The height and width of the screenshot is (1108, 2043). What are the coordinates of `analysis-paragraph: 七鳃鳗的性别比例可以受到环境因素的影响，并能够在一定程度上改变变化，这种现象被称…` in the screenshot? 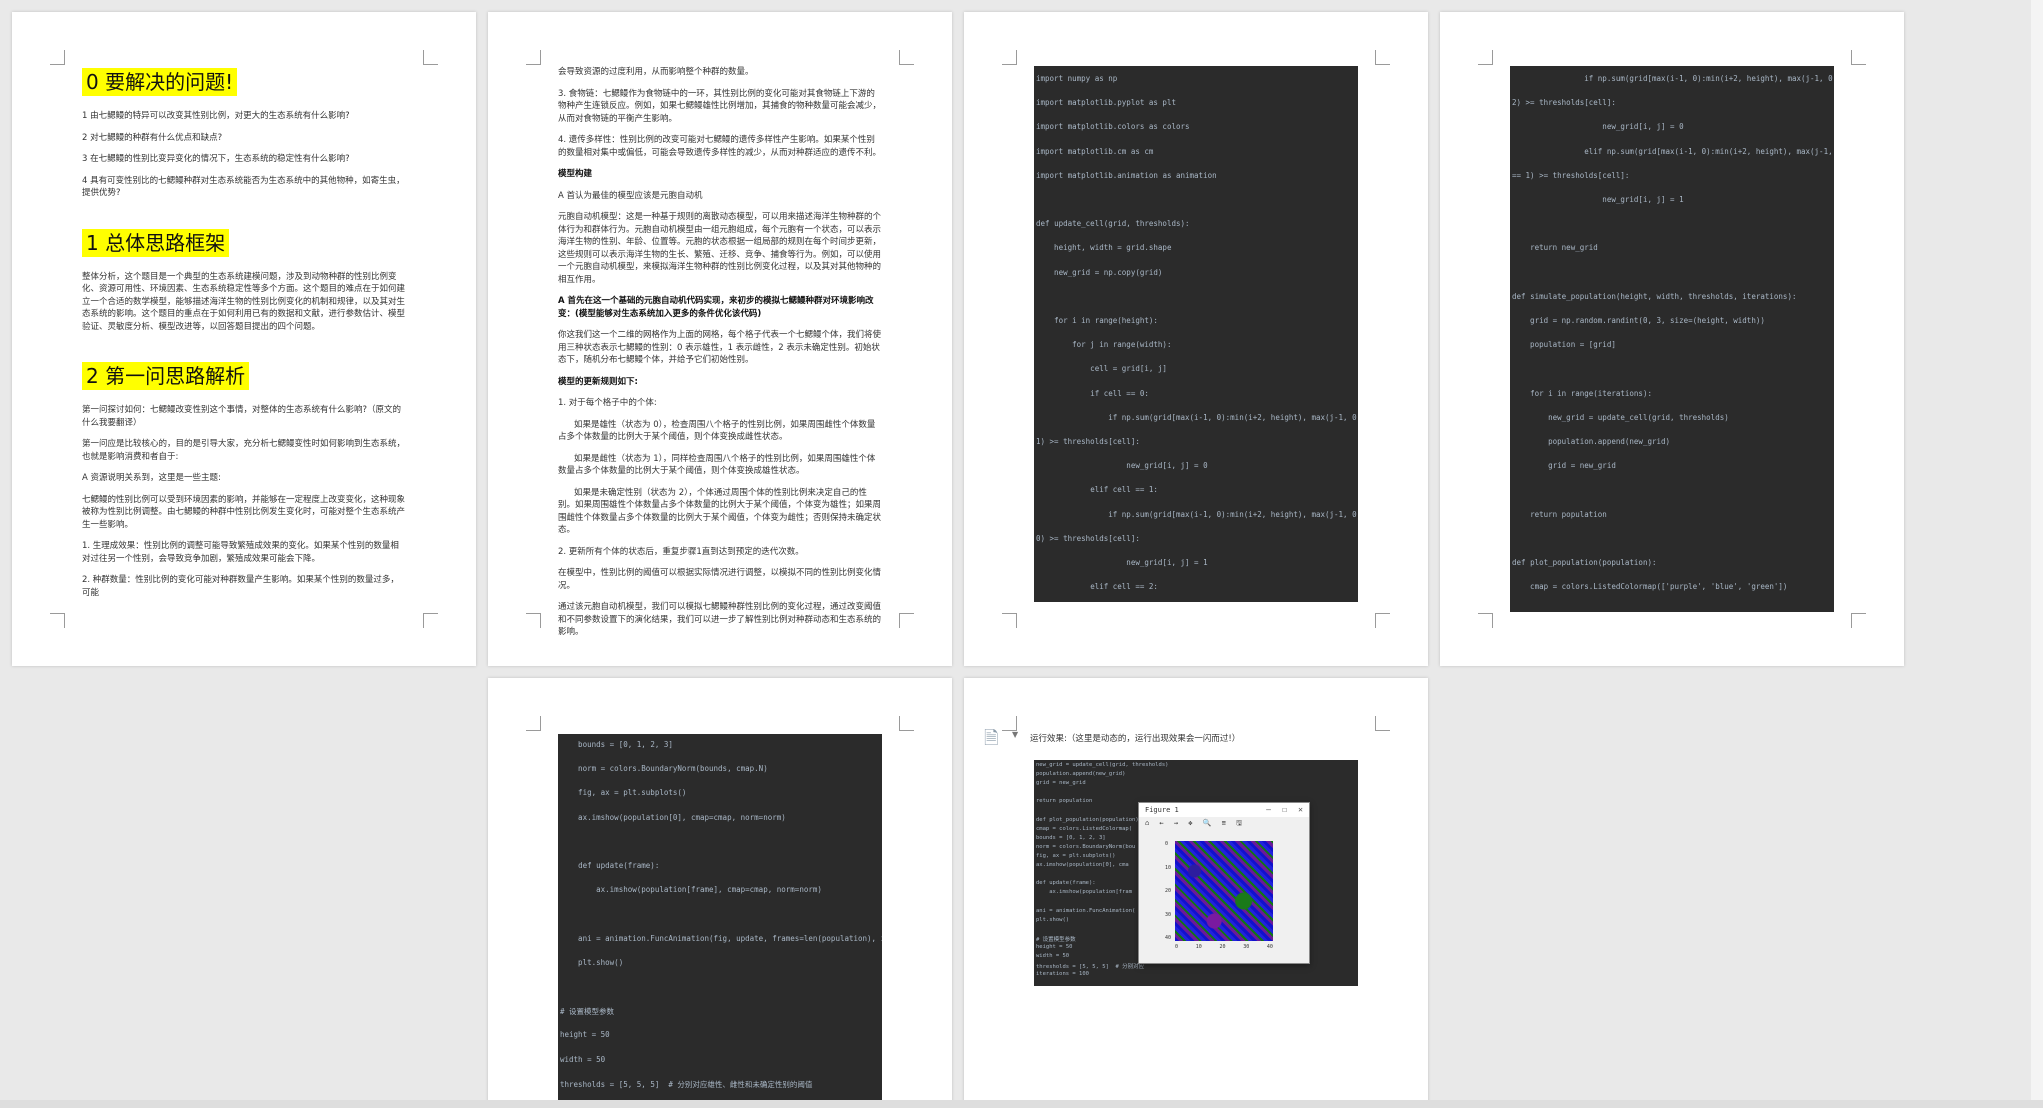 It's located at (244, 512).